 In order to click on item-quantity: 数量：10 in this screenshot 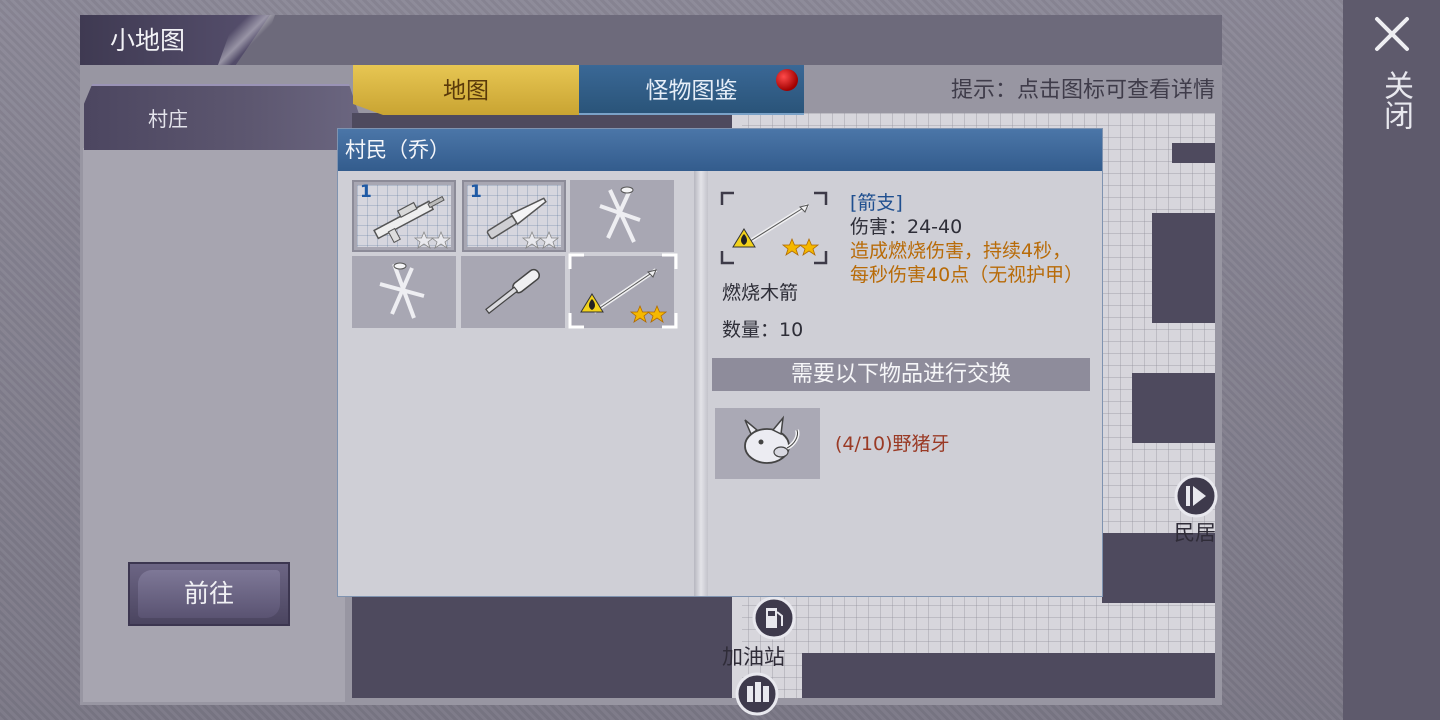, I will do `click(763, 330)`.